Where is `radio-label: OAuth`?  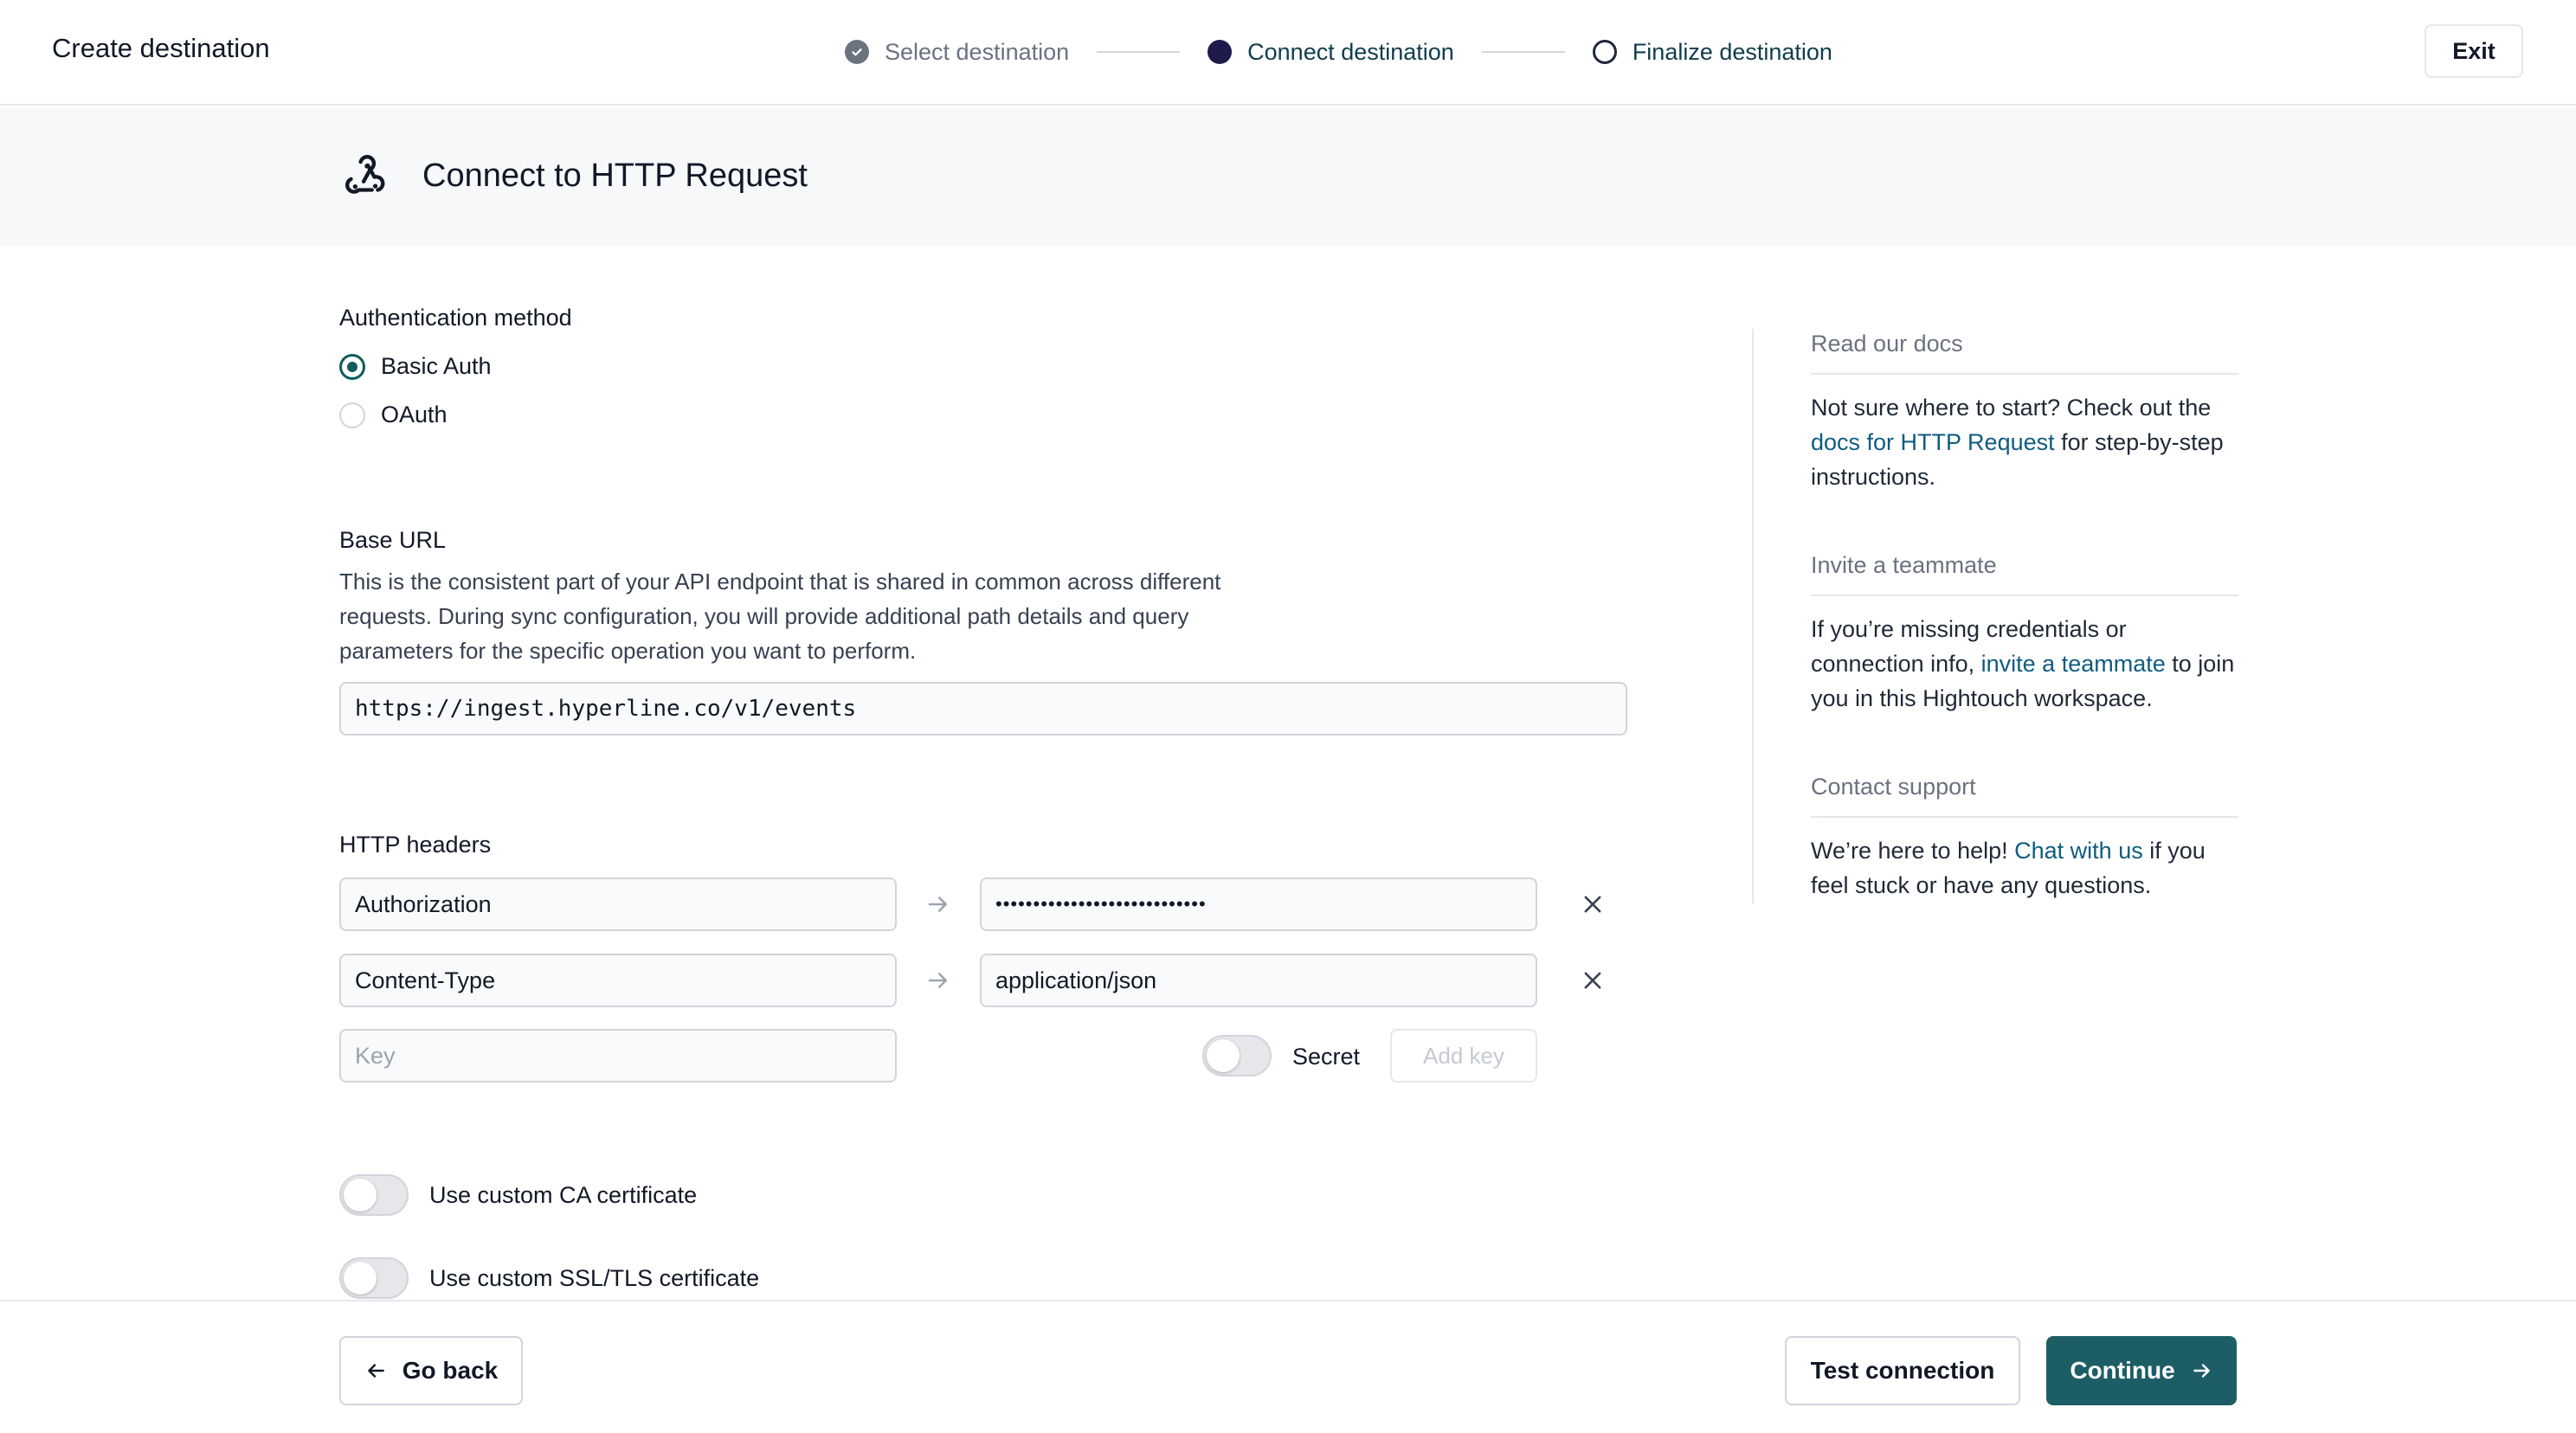
radio-label: OAuth is located at coordinates (414, 414).